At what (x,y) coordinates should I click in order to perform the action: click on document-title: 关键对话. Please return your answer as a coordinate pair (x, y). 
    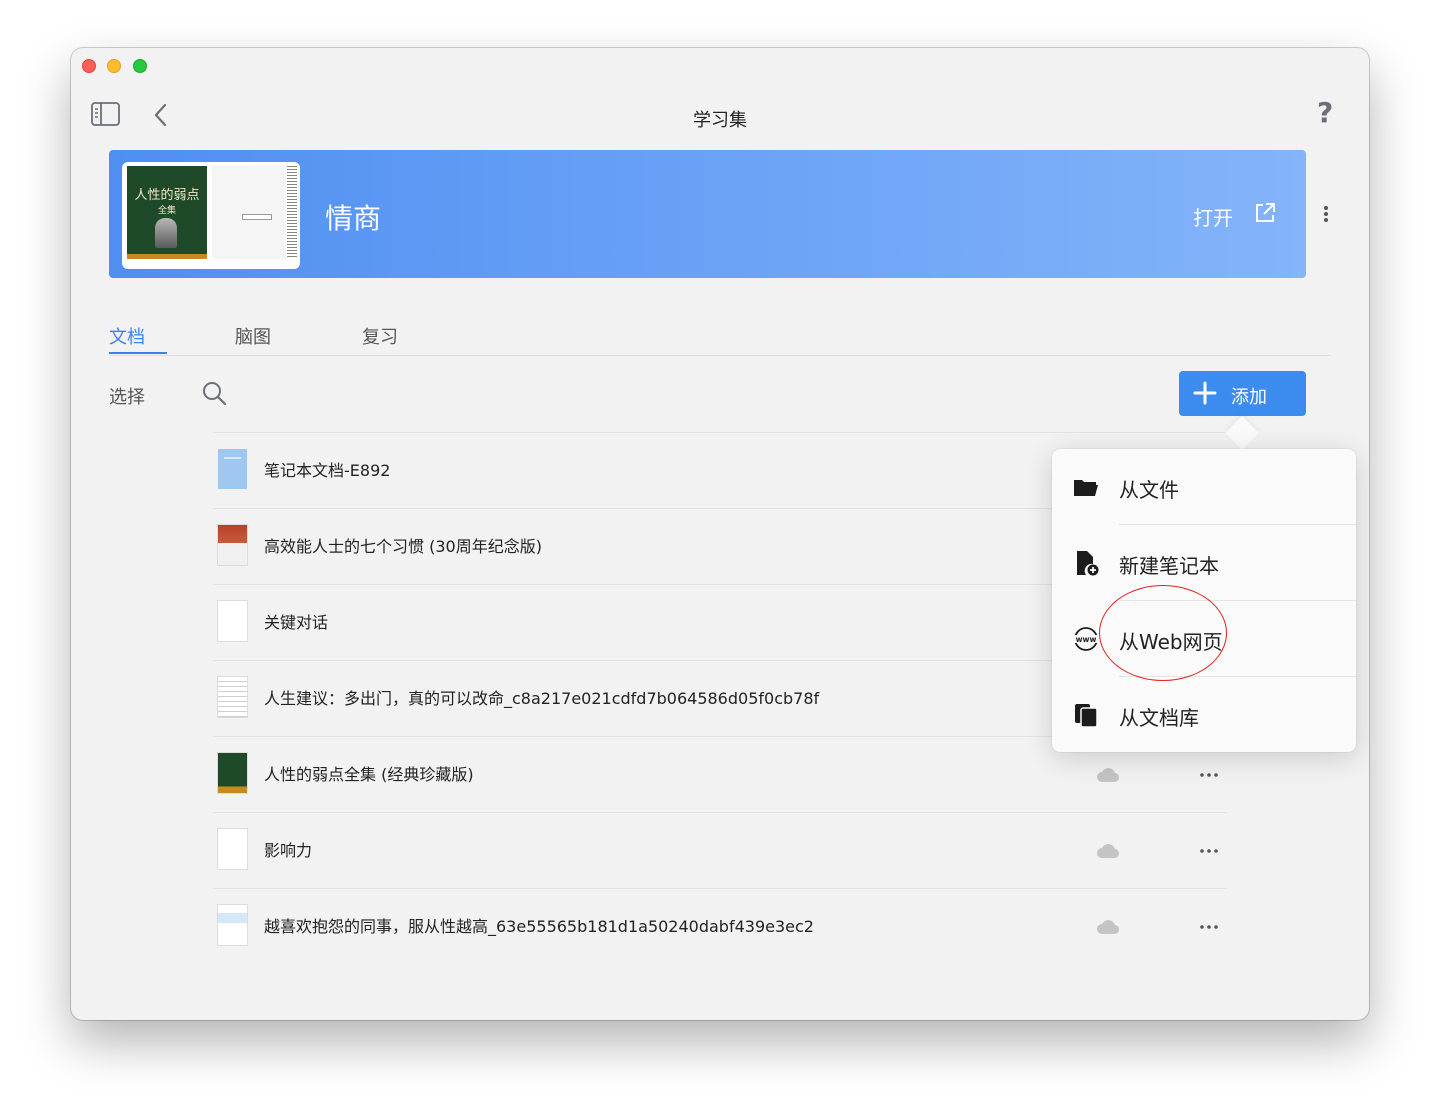
    Looking at the image, I should click on (296, 622).